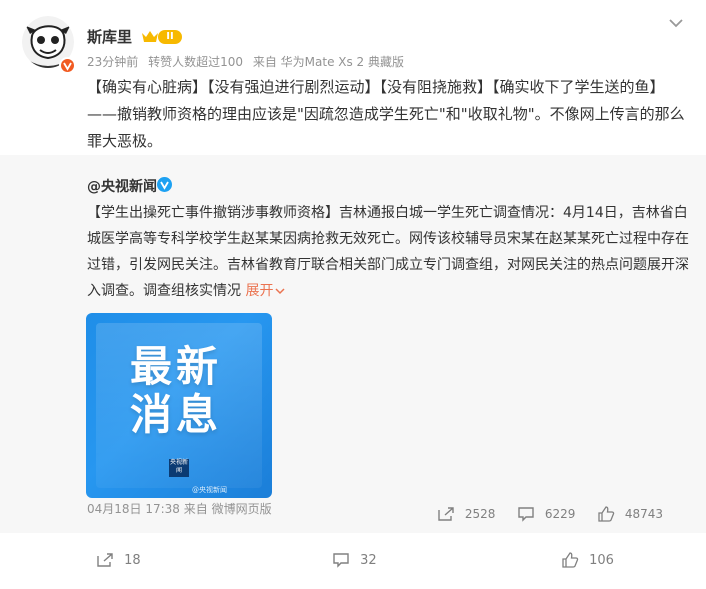 This screenshot has height=589, width=706. Describe the element at coordinates (213, 213) in the screenshot. I see `repost-hashtag: 【学生出操死亡事件撤销涉事教师资格】` at that location.